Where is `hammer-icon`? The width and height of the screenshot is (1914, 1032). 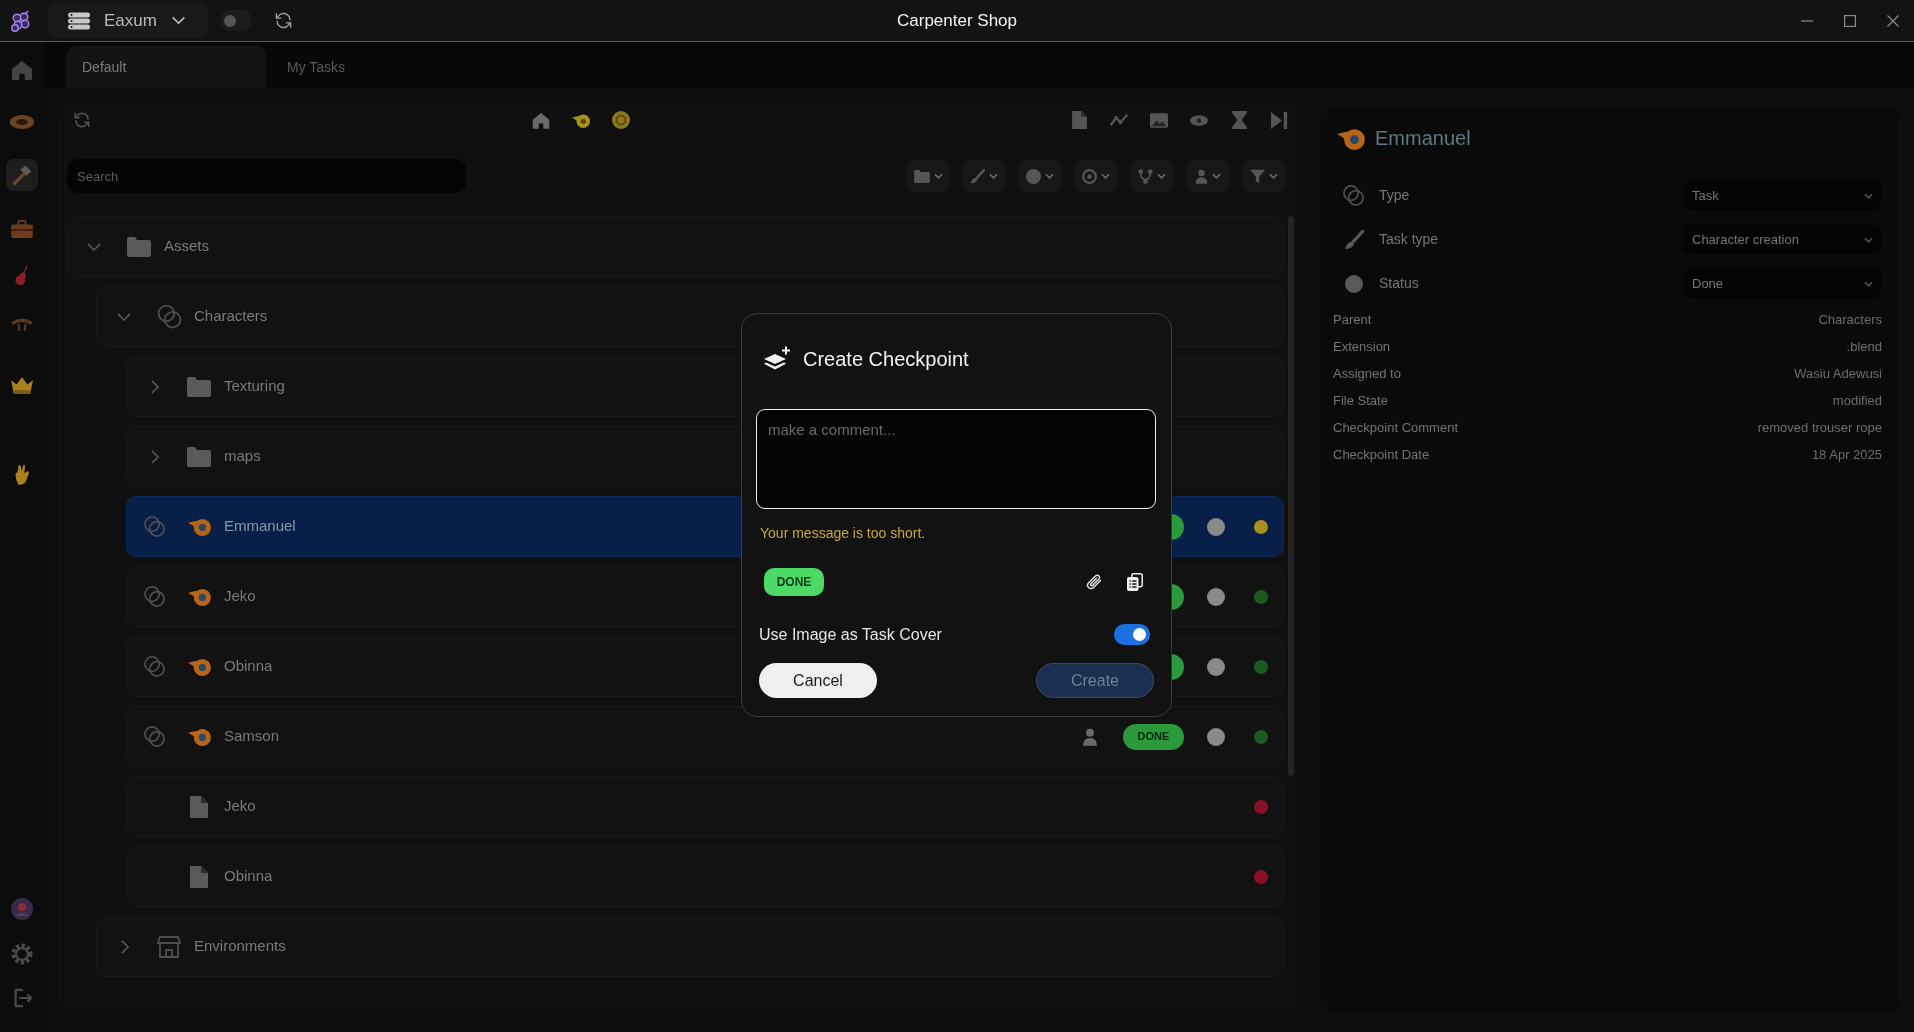 hammer-icon is located at coordinates (22, 175).